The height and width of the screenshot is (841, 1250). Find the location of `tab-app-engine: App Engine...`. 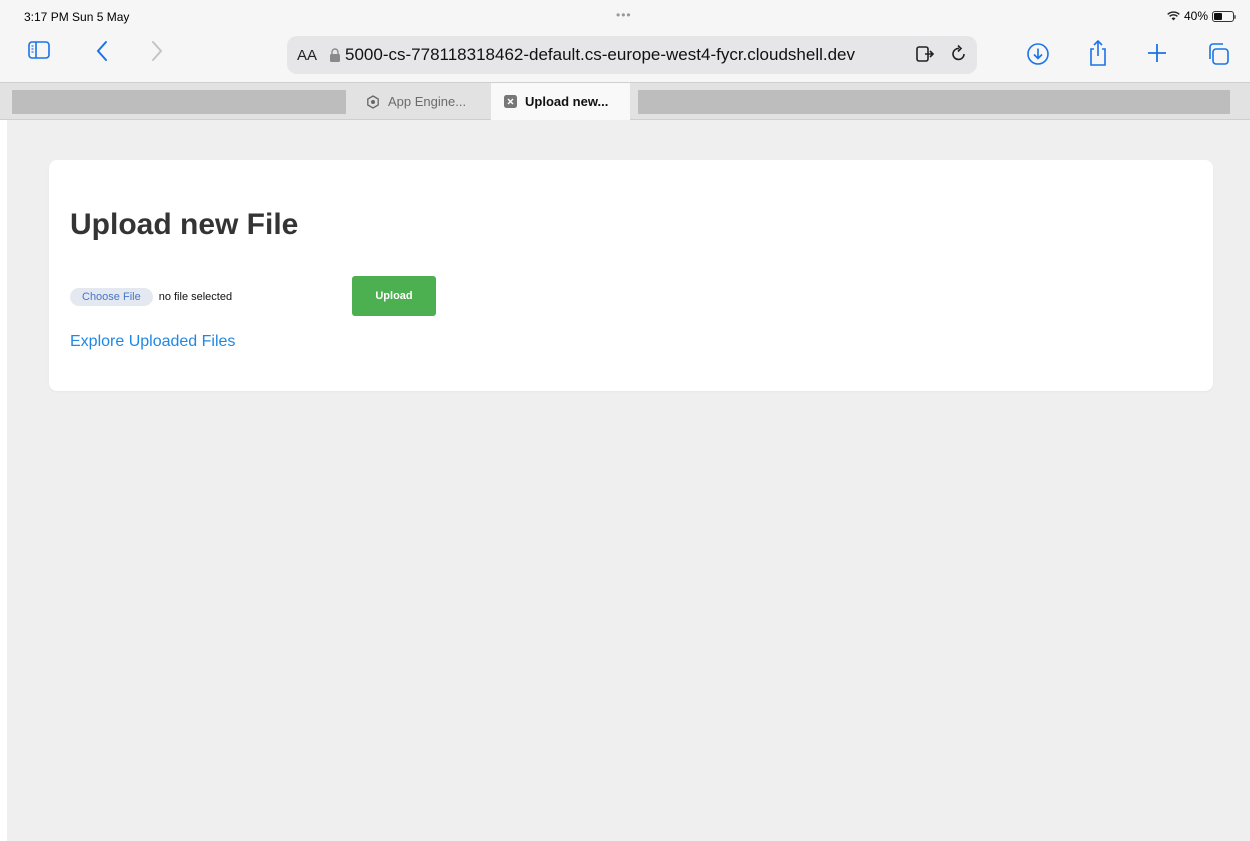

tab-app-engine: App Engine... is located at coordinates (422, 101).